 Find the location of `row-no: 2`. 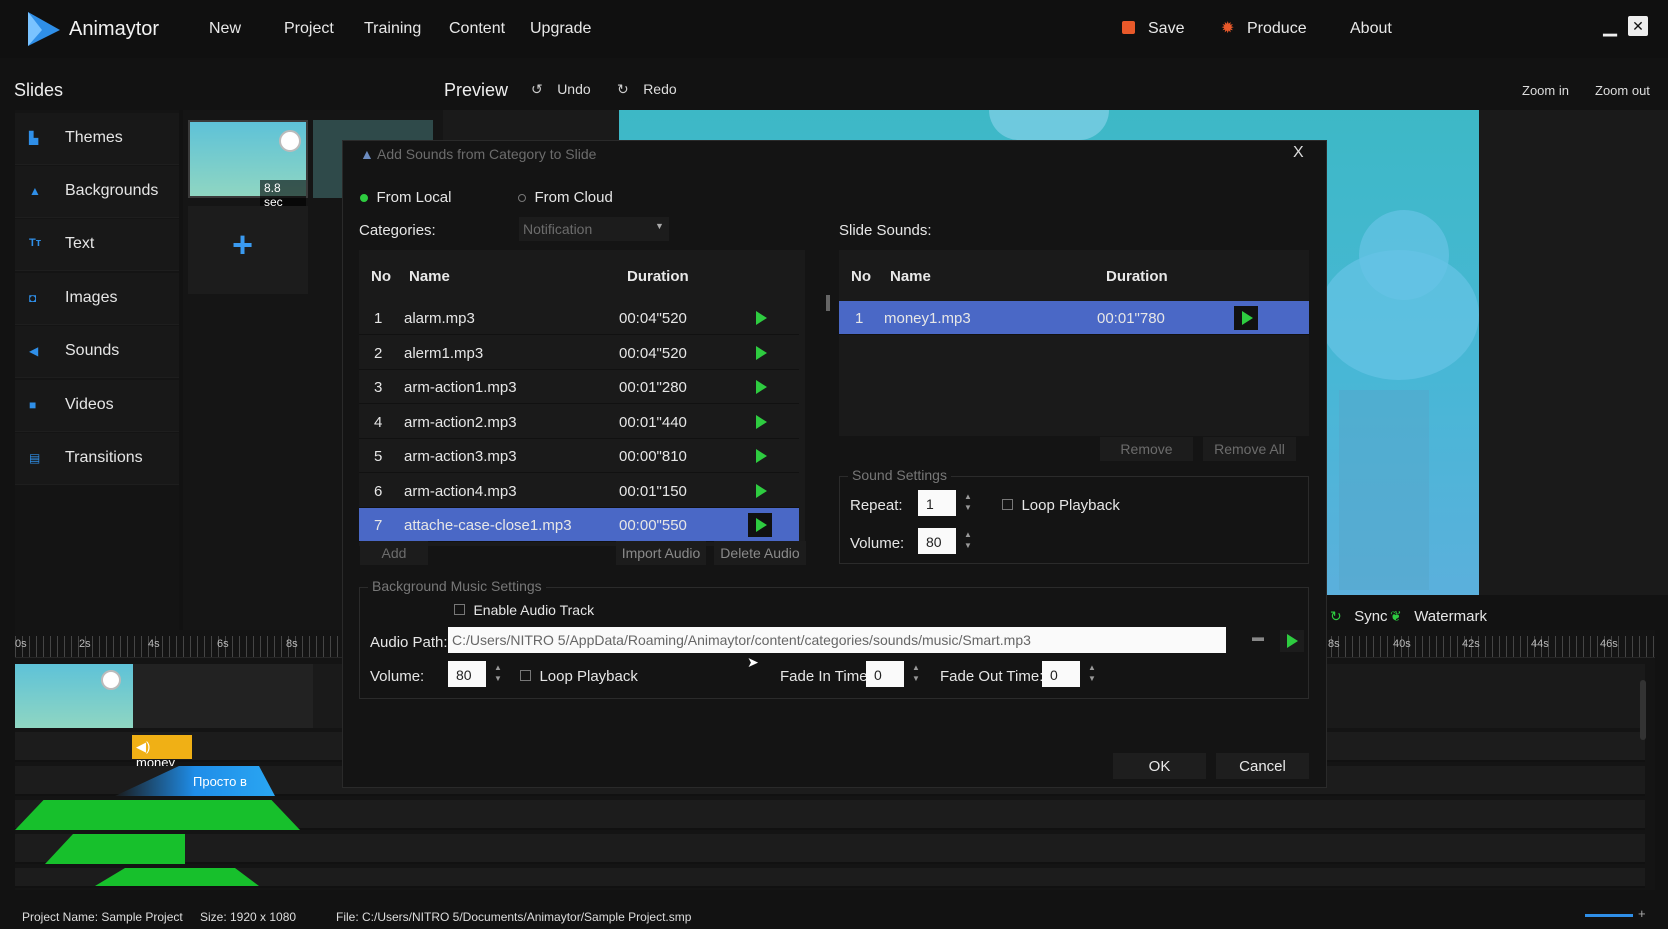

row-no: 2 is located at coordinates (378, 353).